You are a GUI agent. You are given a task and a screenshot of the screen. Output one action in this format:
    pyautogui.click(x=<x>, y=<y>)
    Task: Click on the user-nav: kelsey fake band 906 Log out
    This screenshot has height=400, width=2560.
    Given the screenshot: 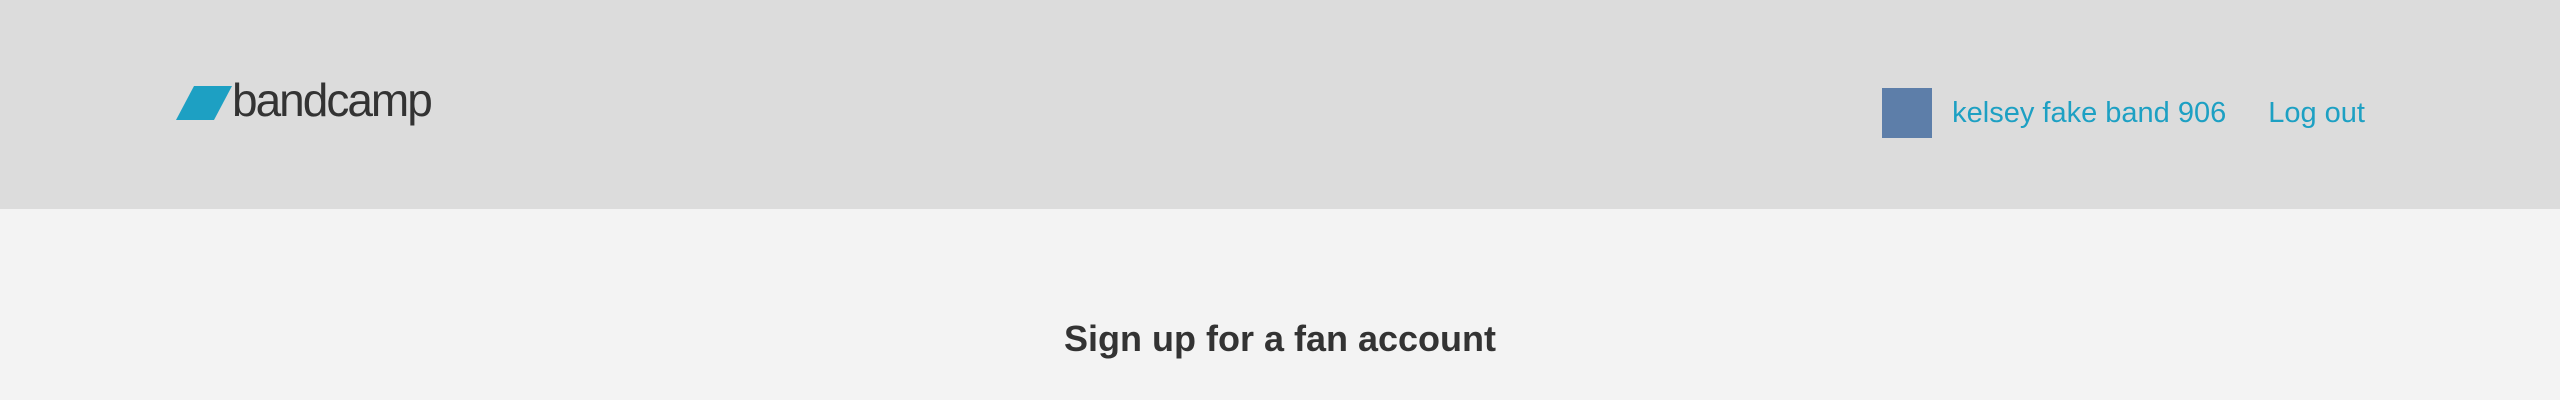 What is the action you would take?
    pyautogui.click(x=2123, y=113)
    